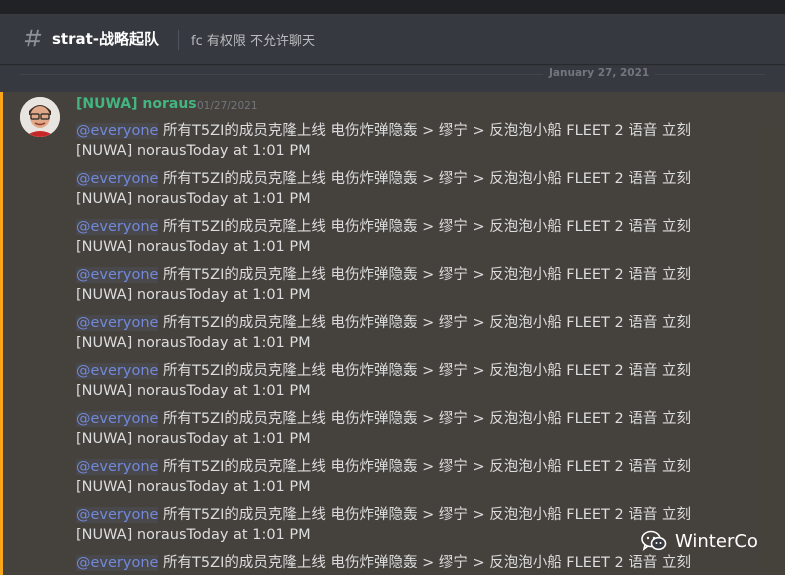 Image resolution: width=785 pixels, height=575 pixels. I want to click on user-avatar, so click(40, 117).